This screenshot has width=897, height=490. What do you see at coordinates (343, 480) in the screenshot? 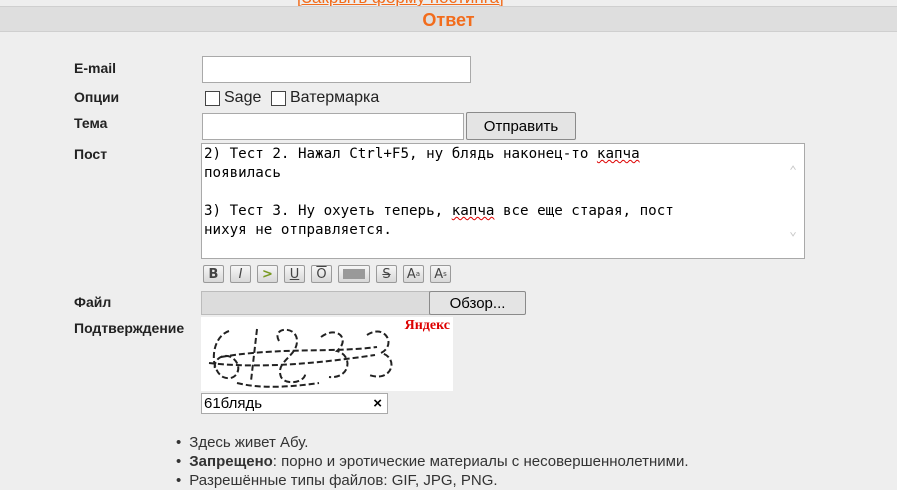
I see `rule-text: Разрешённые типы файлов: GIF, JPG, PNG.` at bounding box center [343, 480].